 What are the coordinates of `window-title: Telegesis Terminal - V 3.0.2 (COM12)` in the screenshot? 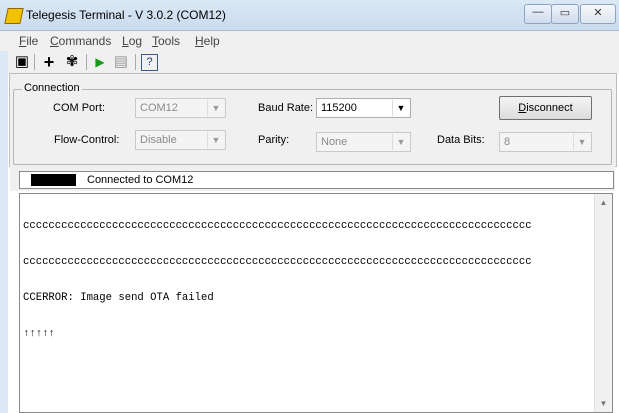 It's located at (126, 15).